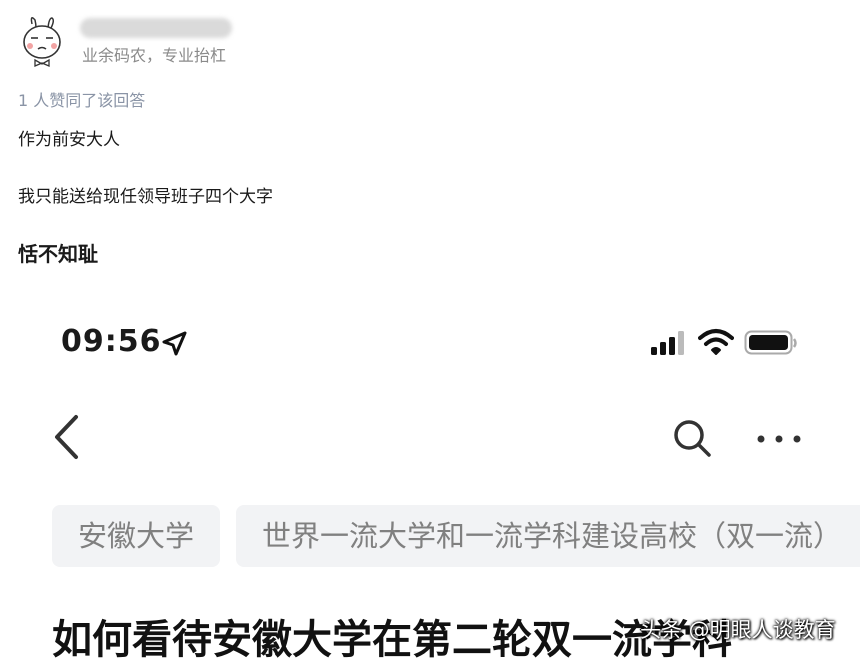  I want to click on search-icon, so click(692, 440).